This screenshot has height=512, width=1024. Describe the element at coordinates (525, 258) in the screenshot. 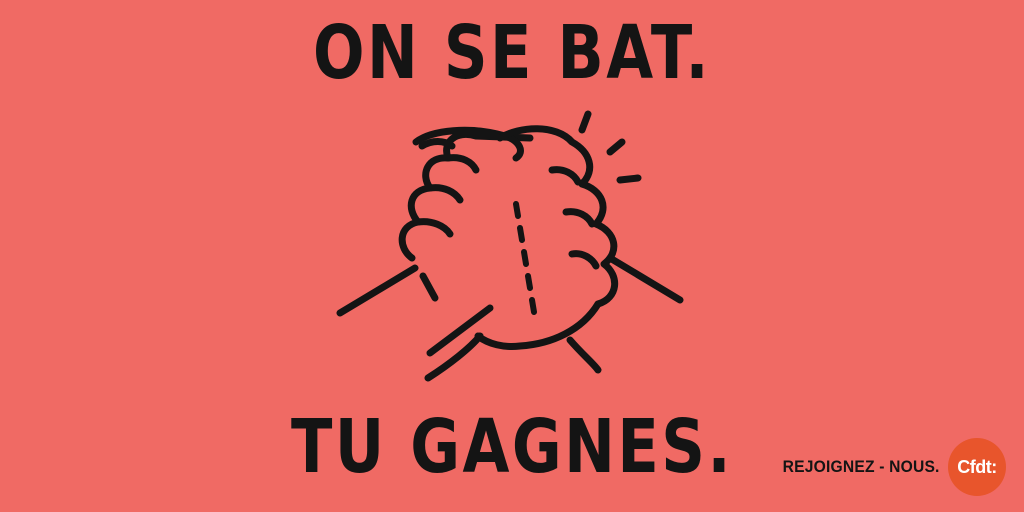

I see `right-hand-crease` at that location.